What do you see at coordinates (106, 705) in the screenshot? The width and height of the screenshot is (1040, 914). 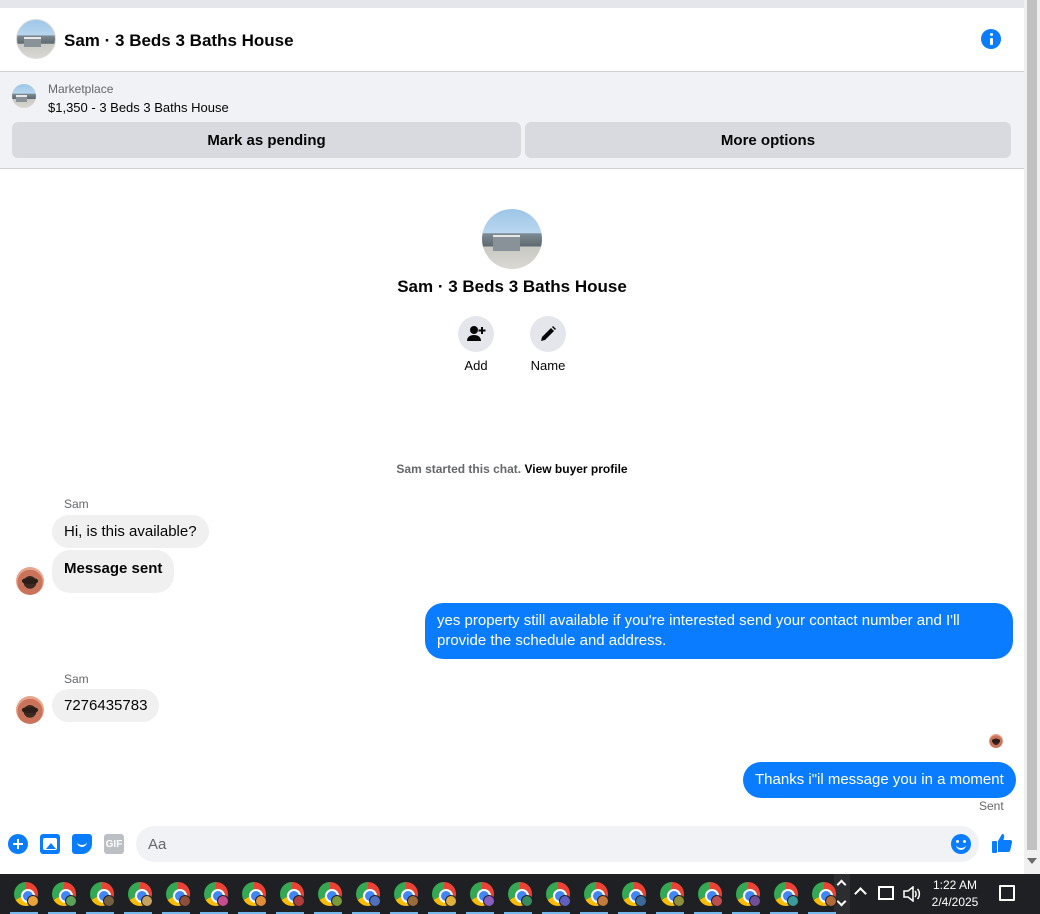 I see `message-bubble-incoming: 7276435783` at bounding box center [106, 705].